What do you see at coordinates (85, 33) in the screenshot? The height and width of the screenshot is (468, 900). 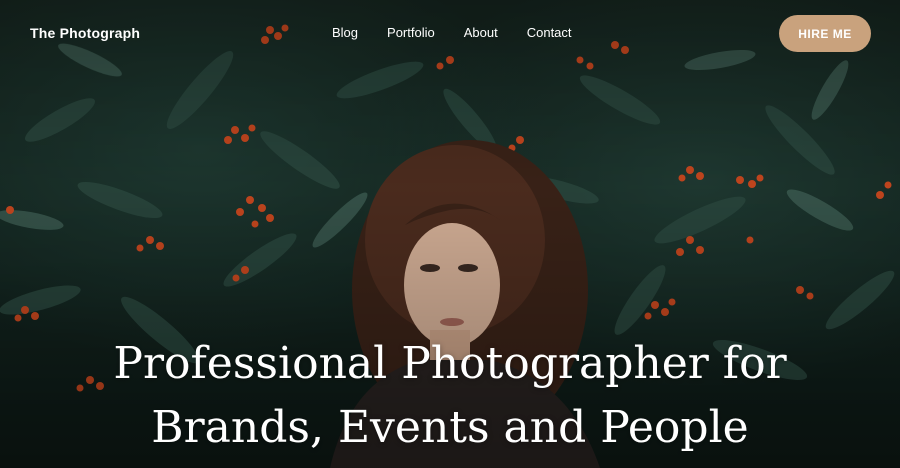 I see `site-logo-text: The Photograph` at bounding box center [85, 33].